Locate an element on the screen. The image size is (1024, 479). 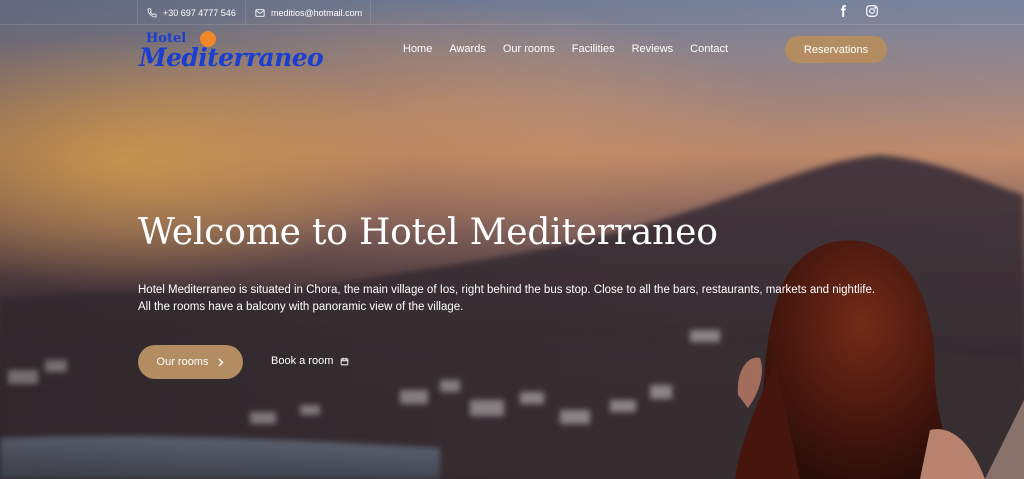
email-contact: meditios@hotmail.com is located at coordinates (308, 12).